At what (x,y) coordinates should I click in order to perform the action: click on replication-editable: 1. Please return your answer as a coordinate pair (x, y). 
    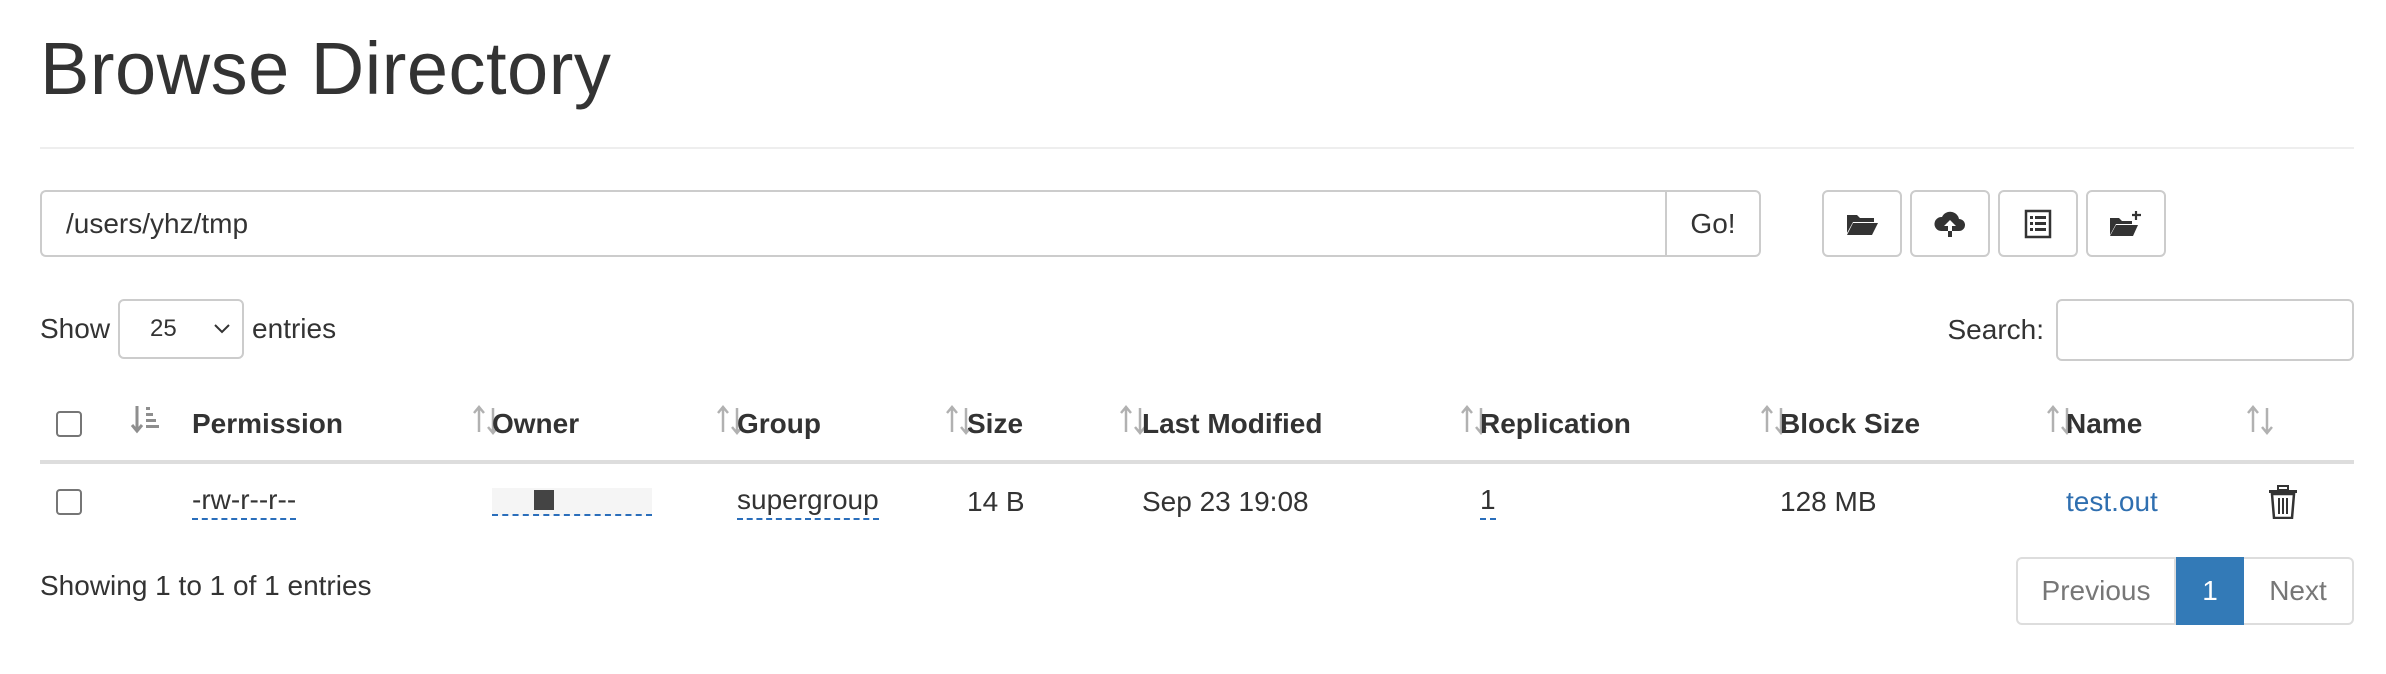
    Looking at the image, I should click on (1488, 502).